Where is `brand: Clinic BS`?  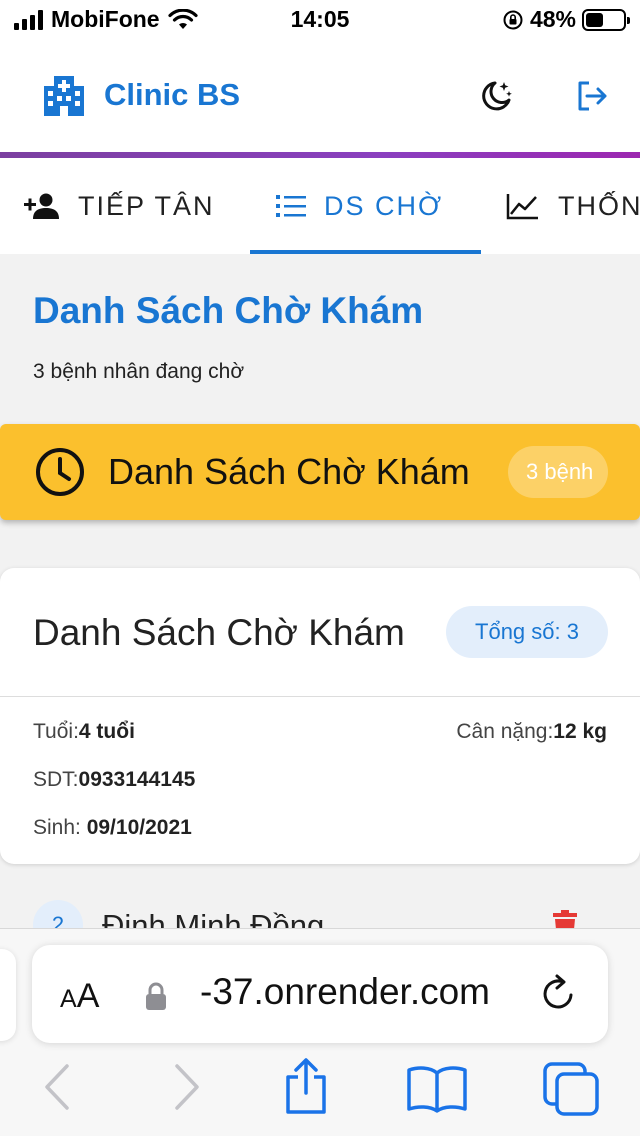
brand: Clinic BS is located at coordinates (141, 95).